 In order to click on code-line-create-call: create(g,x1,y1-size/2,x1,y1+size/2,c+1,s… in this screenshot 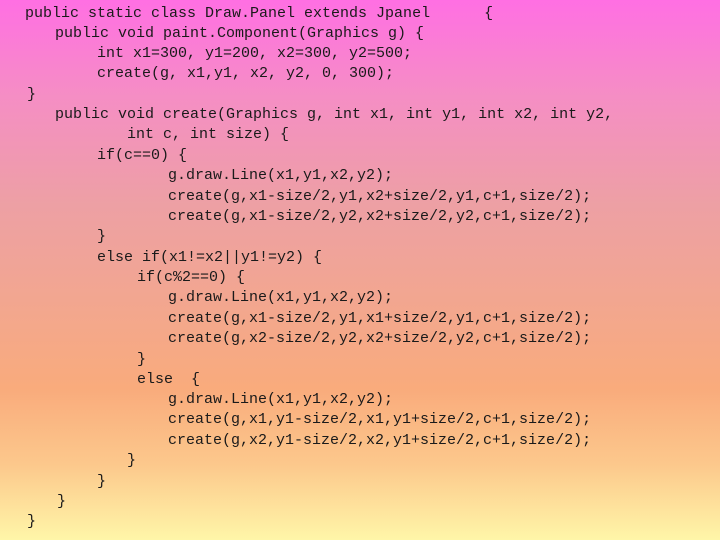, I will do `click(380, 419)`.